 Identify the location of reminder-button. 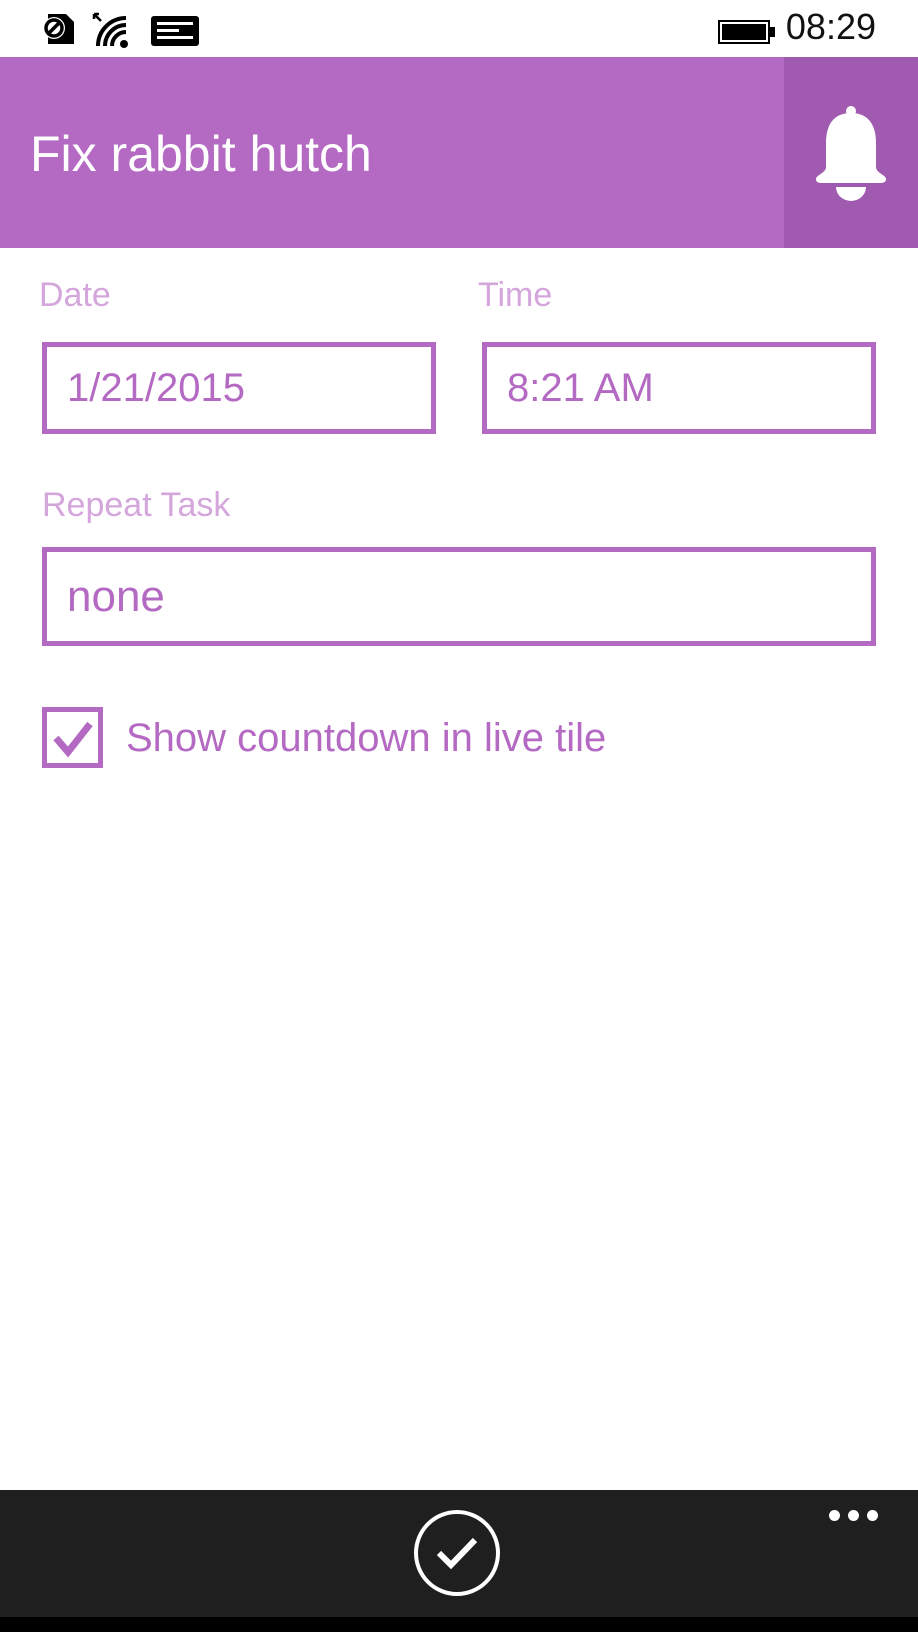
(851, 152).